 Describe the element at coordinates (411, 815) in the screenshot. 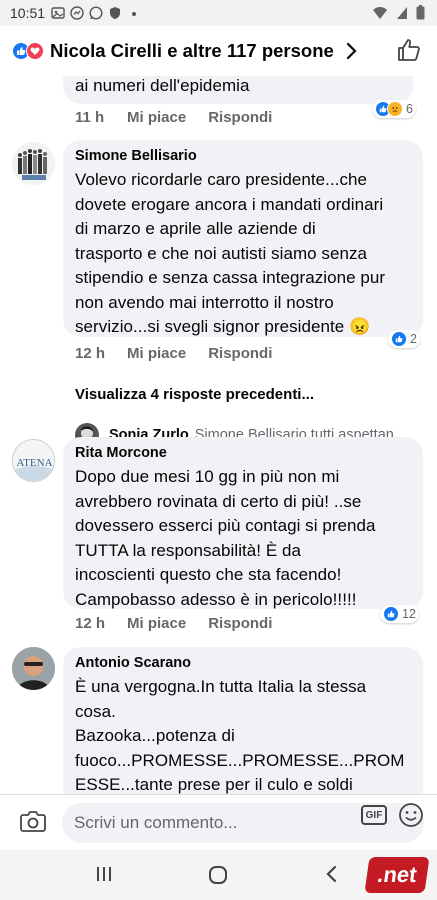

I see `emoji-icon` at that location.